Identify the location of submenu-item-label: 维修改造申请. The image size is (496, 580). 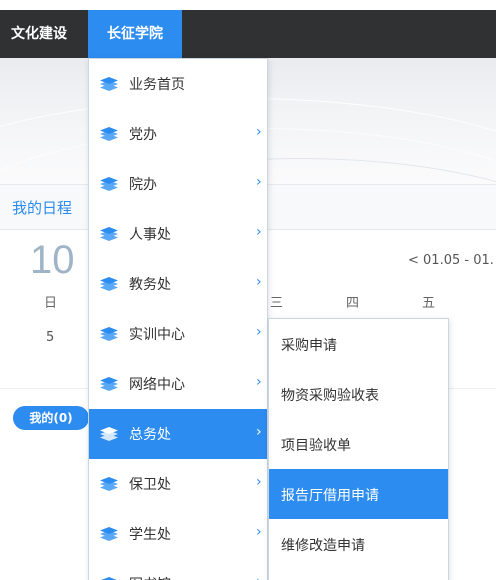
(323, 546).